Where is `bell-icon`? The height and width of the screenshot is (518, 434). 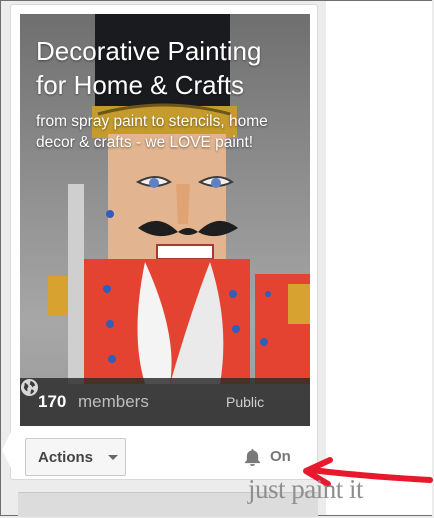 bell-icon is located at coordinates (252, 457).